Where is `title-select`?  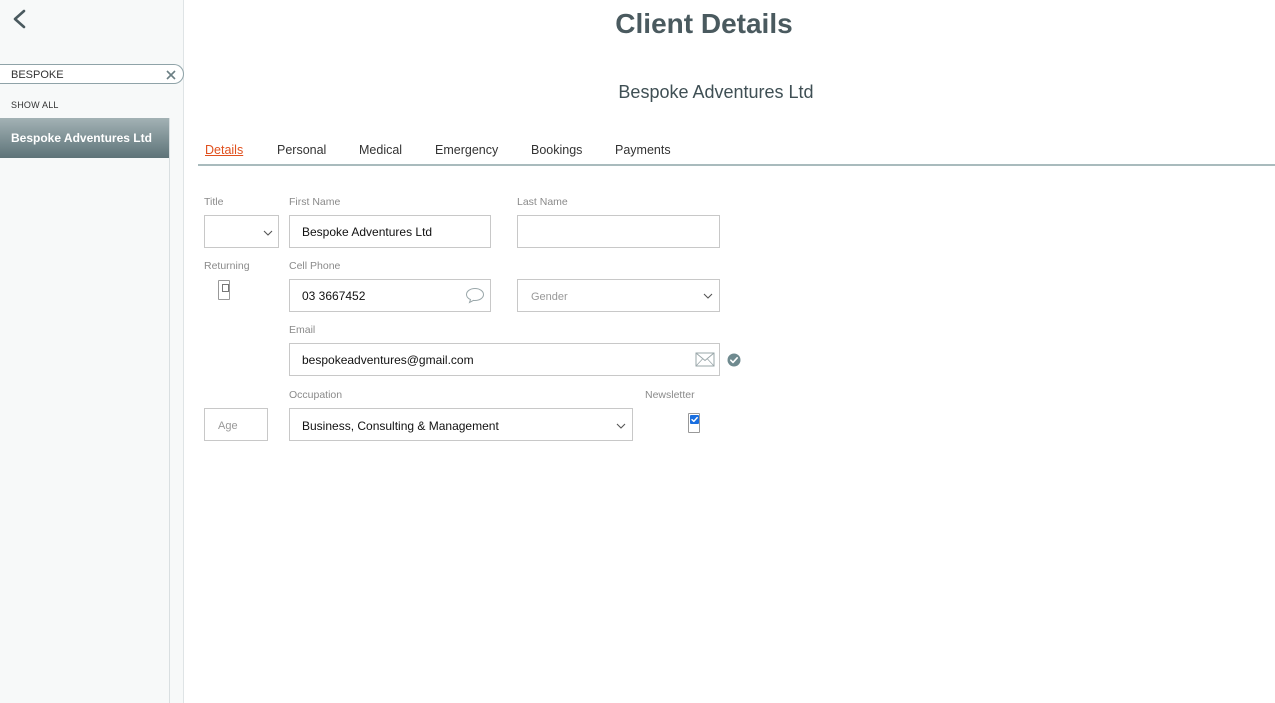 title-select is located at coordinates (241, 231).